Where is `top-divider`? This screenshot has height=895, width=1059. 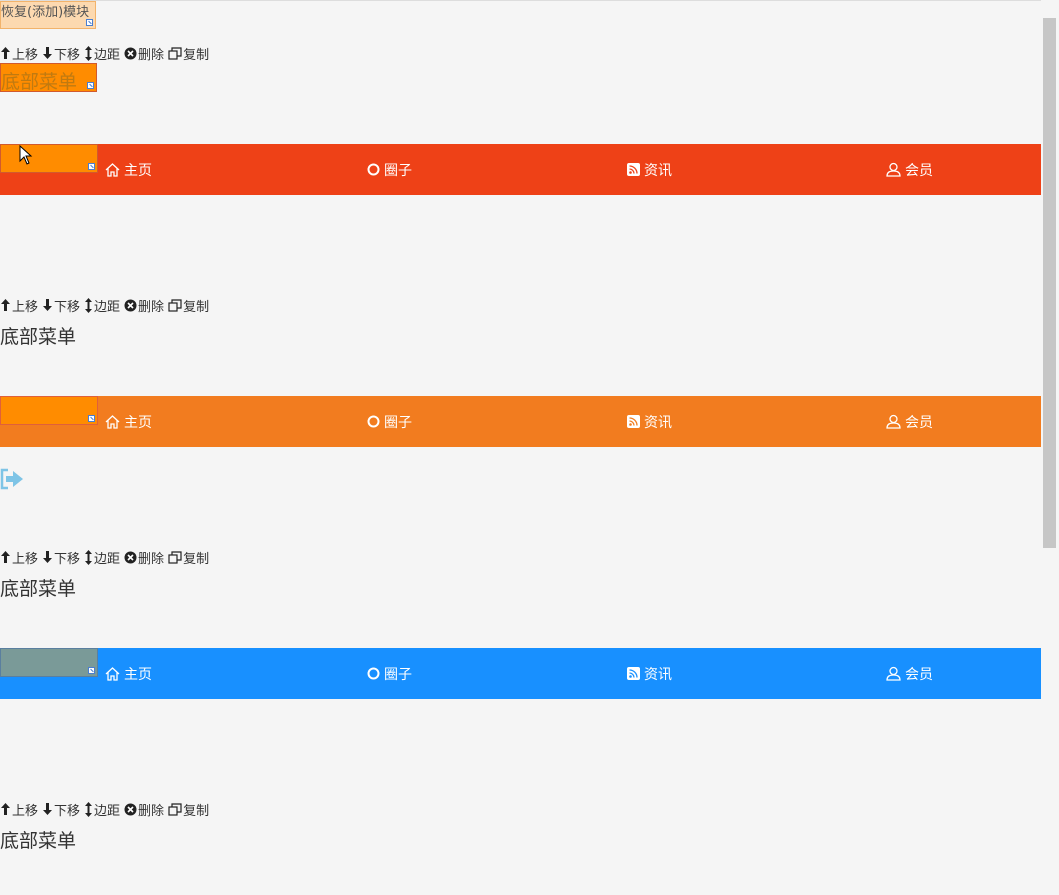
top-divider is located at coordinates (520, 0).